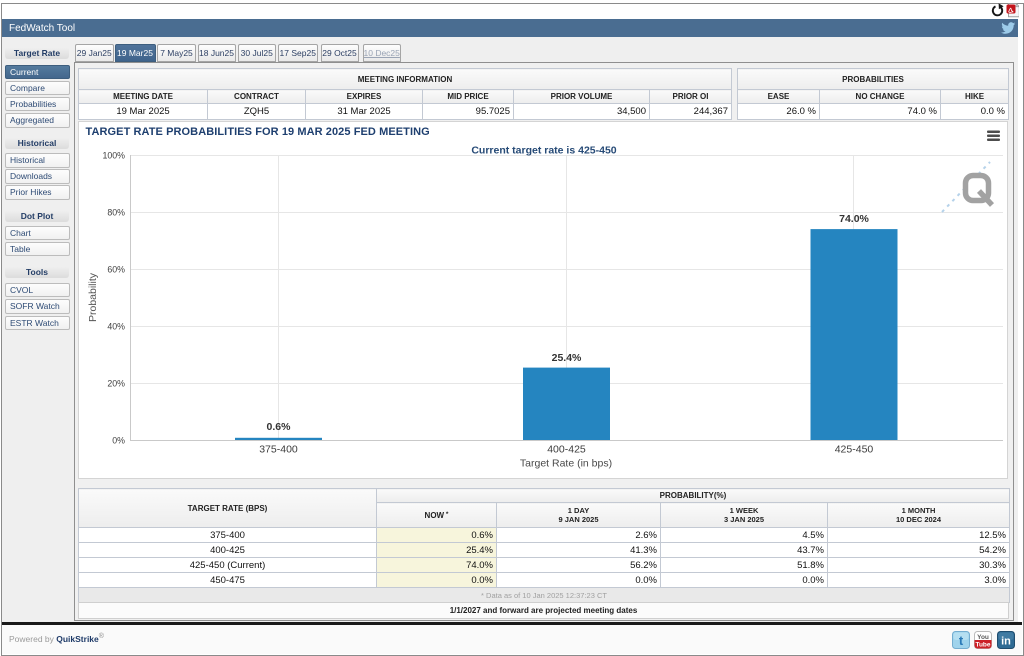 This screenshot has height=656, width=1024. What do you see at coordinates (567, 358) in the screenshot?
I see `svg-text: 25.4%` at bounding box center [567, 358].